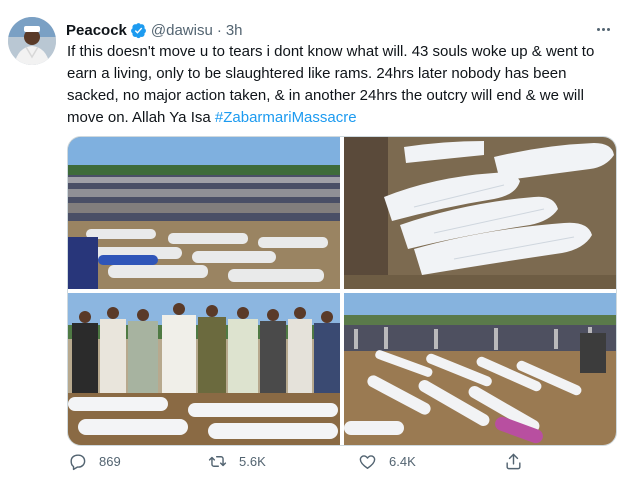  Describe the element at coordinates (182, 30) in the screenshot. I see `handle: @dawisu` at that location.